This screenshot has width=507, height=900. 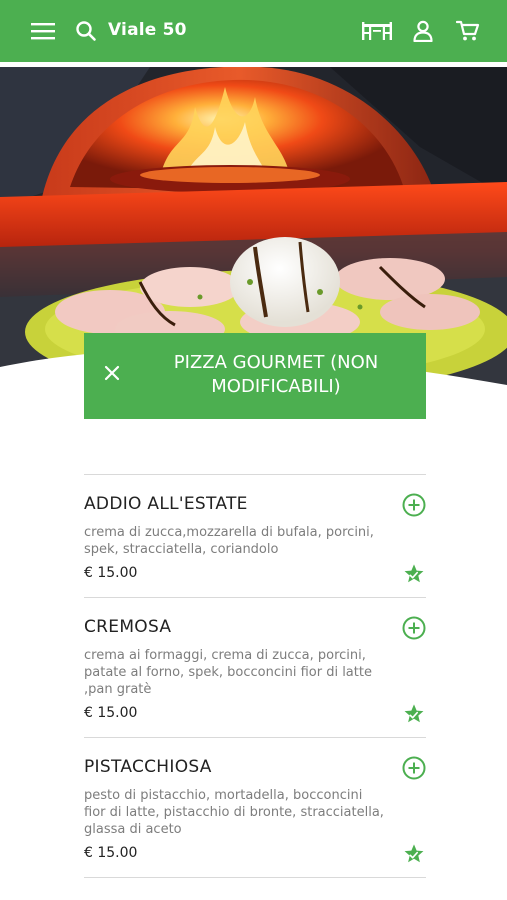 I want to click on item-name: ADDIO ALL'ESTATE, so click(x=166, y=504).